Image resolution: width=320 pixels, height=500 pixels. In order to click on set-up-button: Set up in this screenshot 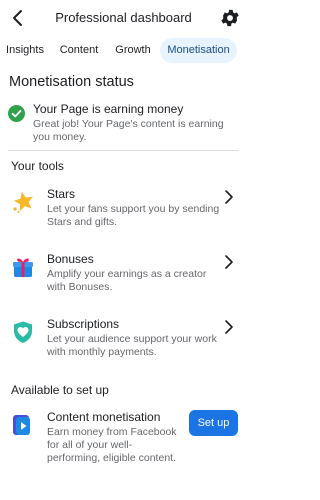, I will do `click(213, 423)`.